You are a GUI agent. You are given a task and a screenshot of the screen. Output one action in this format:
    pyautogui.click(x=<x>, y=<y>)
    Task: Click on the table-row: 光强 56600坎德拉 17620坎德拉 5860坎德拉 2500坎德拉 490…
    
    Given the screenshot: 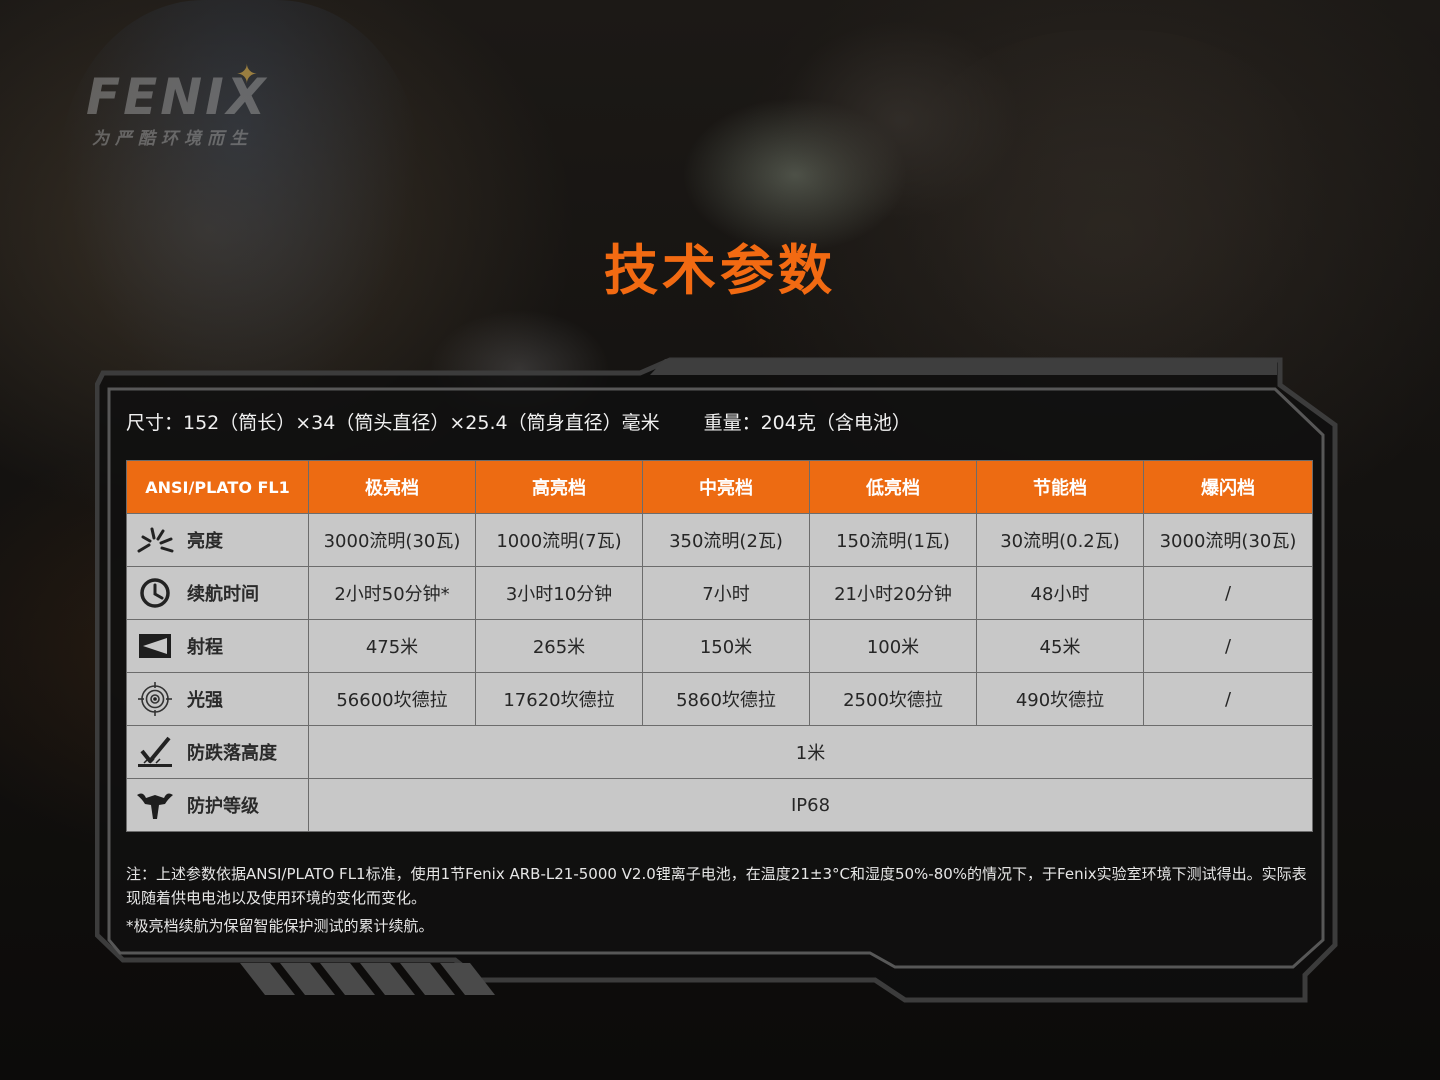 What is the action you would take?
    pyautogui.click(x=719, y=699)
    